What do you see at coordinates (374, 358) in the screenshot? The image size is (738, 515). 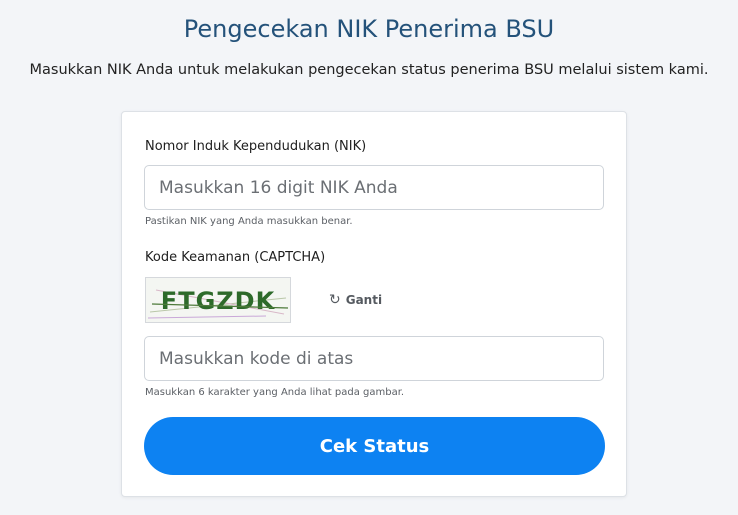 I see `captcha-input` at bounding box center [374, 358].